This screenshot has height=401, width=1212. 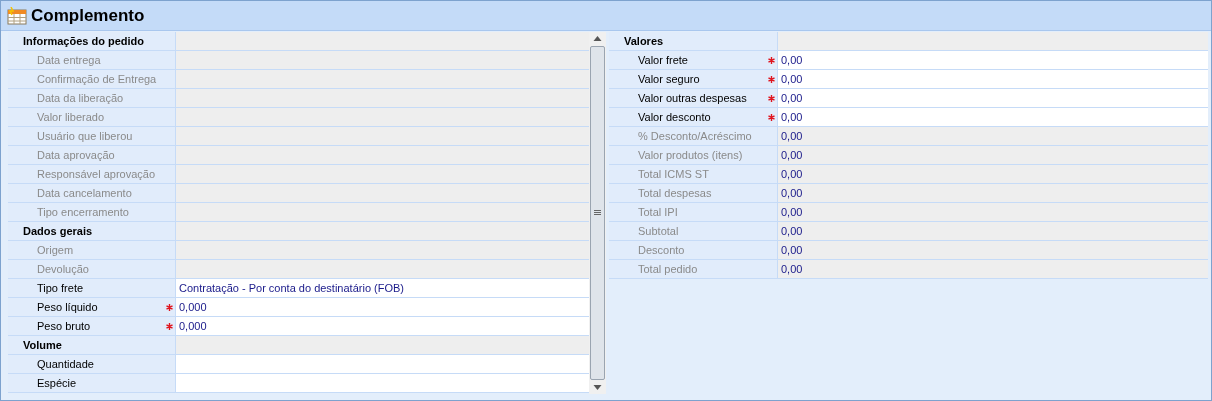 I want to click on field-label: Valor seguro, so click(x=669, y=79).